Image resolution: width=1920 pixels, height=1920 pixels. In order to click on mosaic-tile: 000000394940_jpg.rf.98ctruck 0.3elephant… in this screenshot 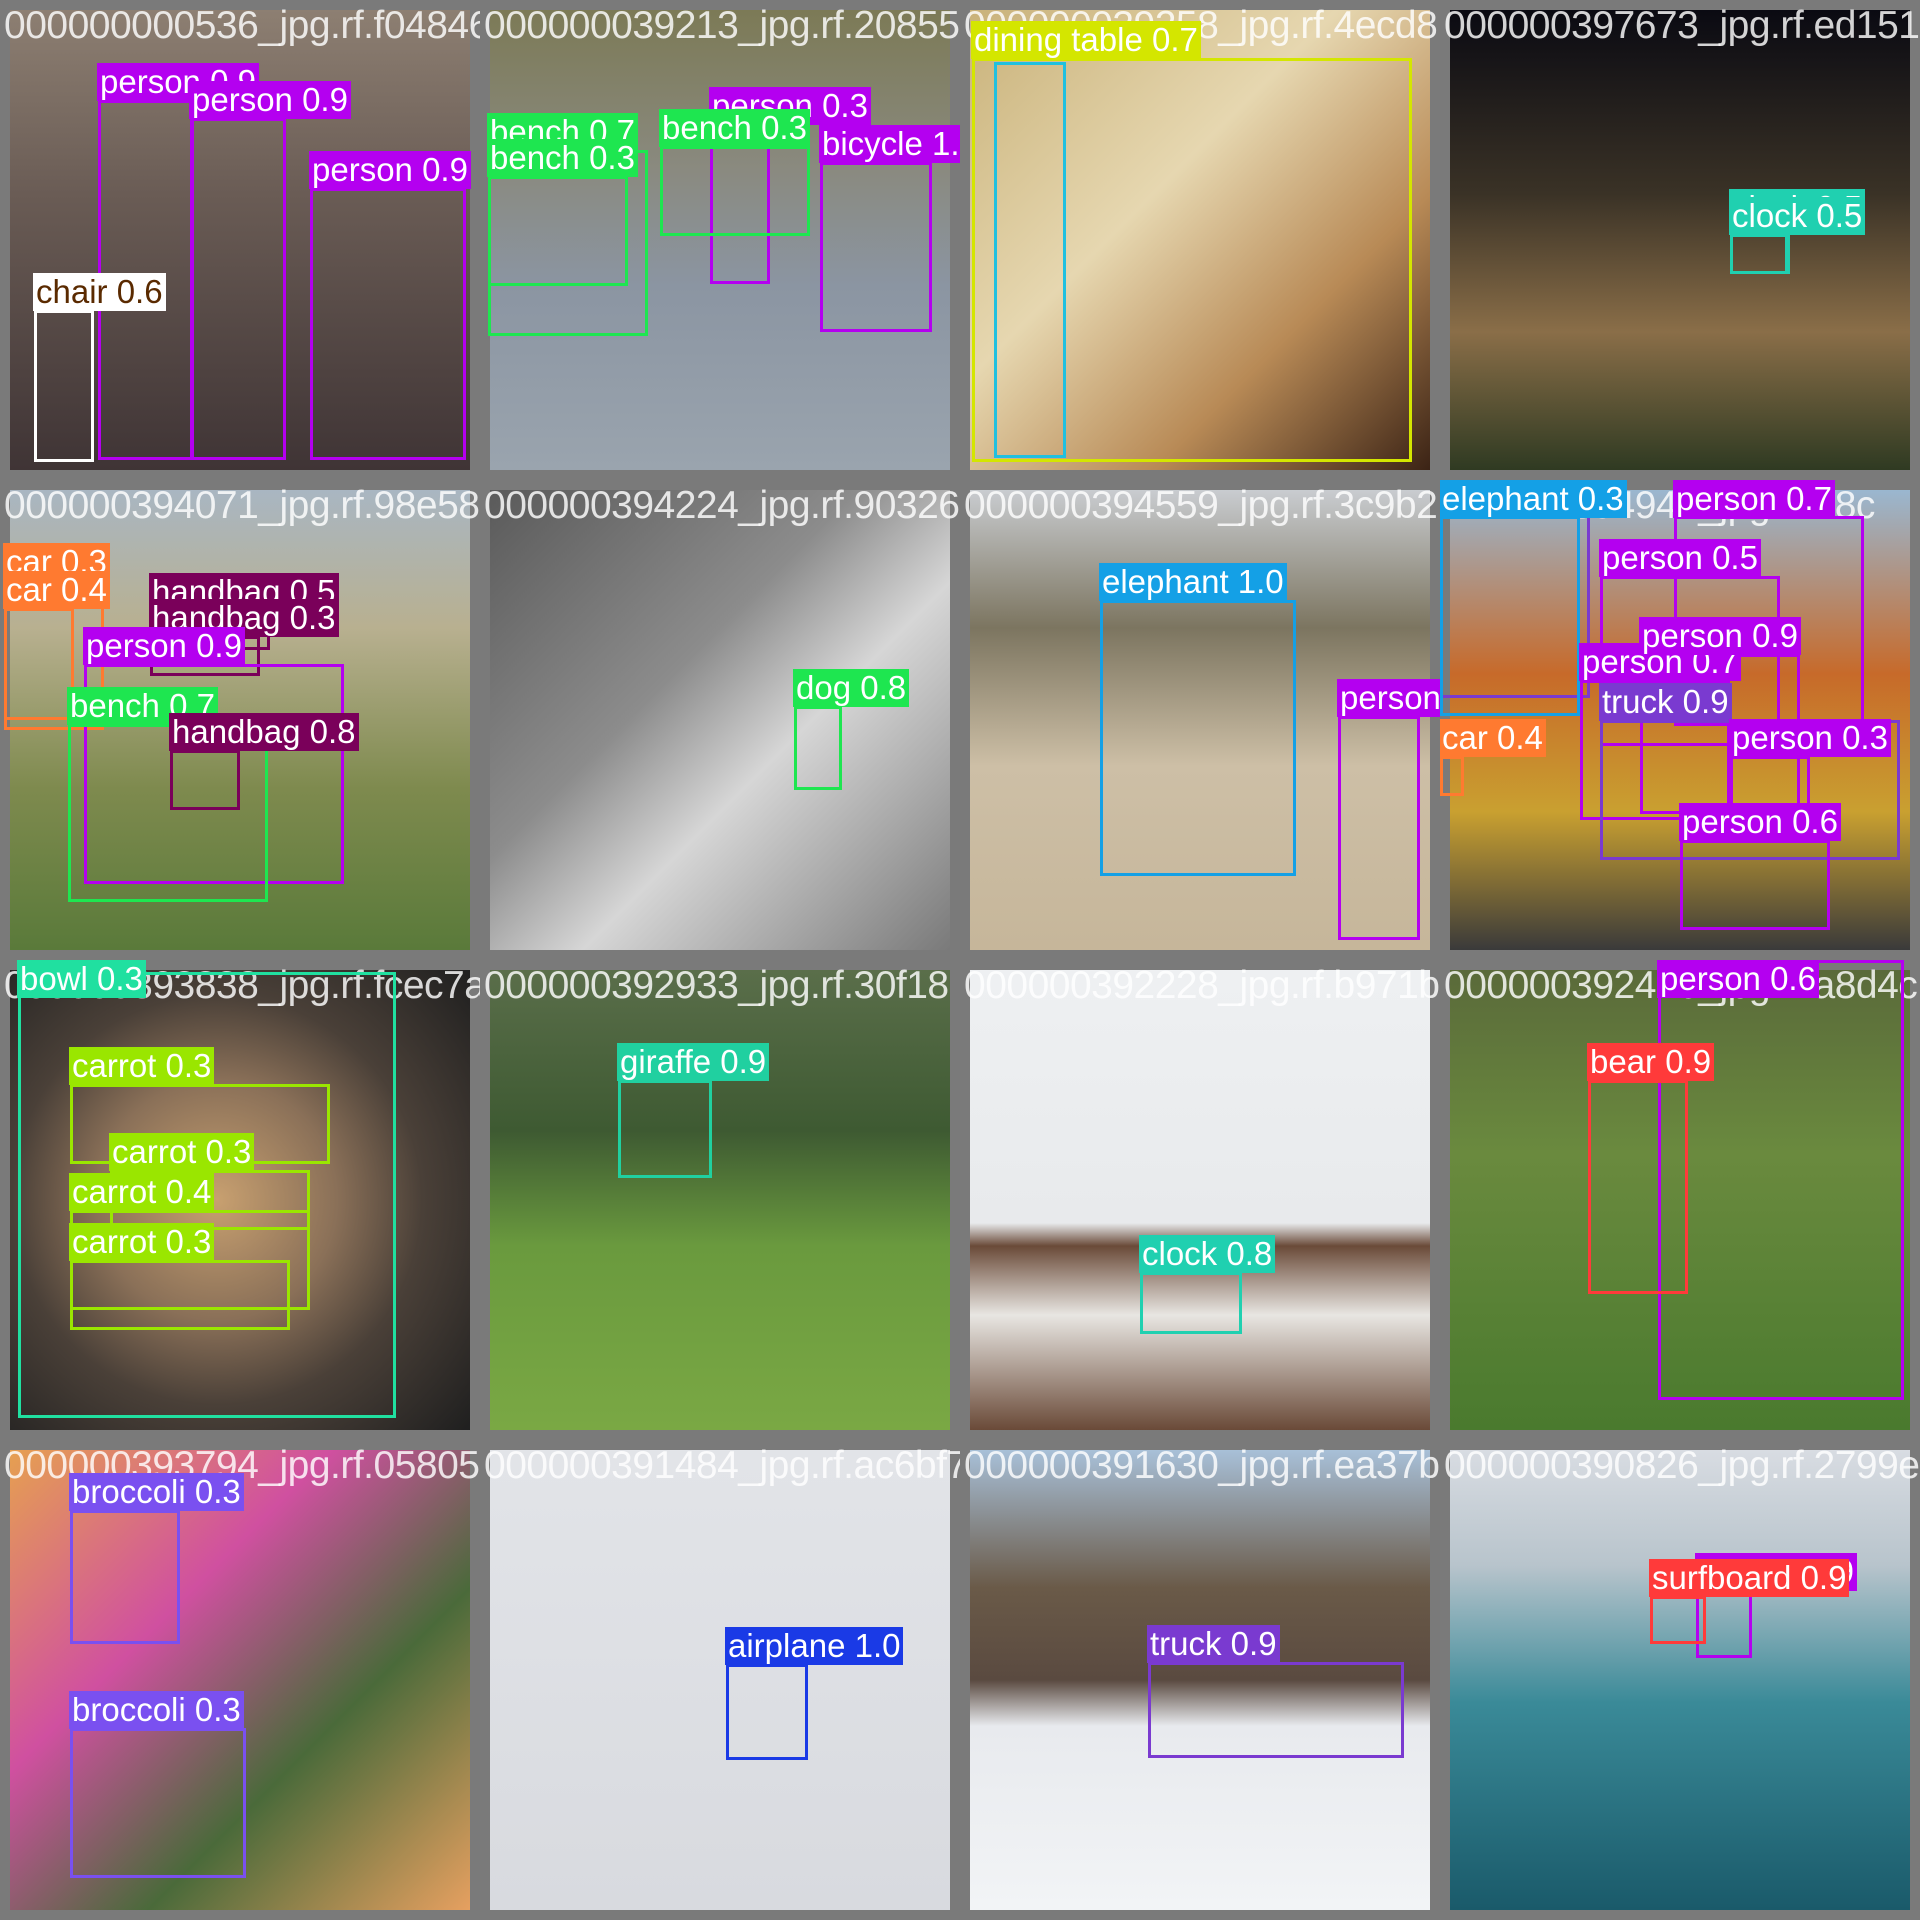, I will do `click(1680, 720)`.